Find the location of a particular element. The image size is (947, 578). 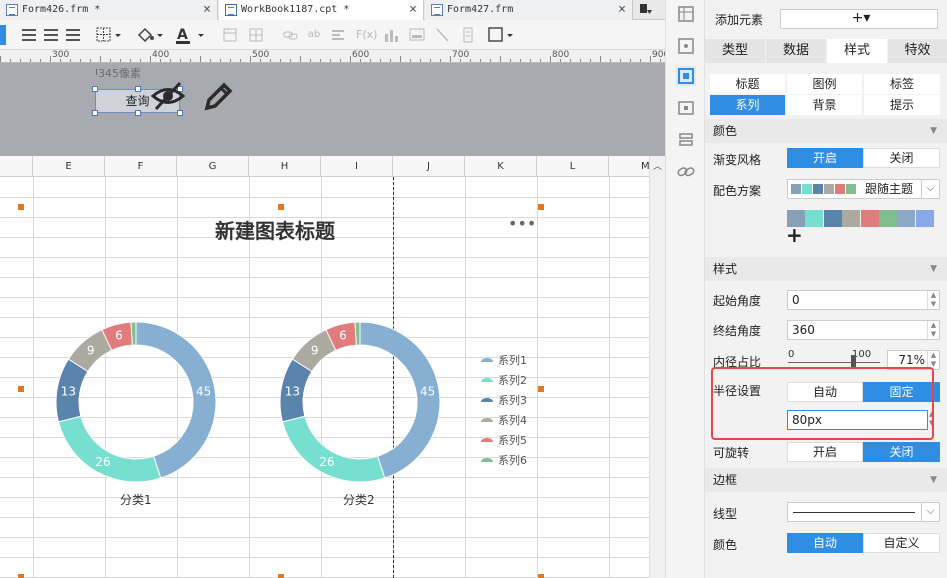

section-style: 样式 ▼ is located at coordinates (826, 269).